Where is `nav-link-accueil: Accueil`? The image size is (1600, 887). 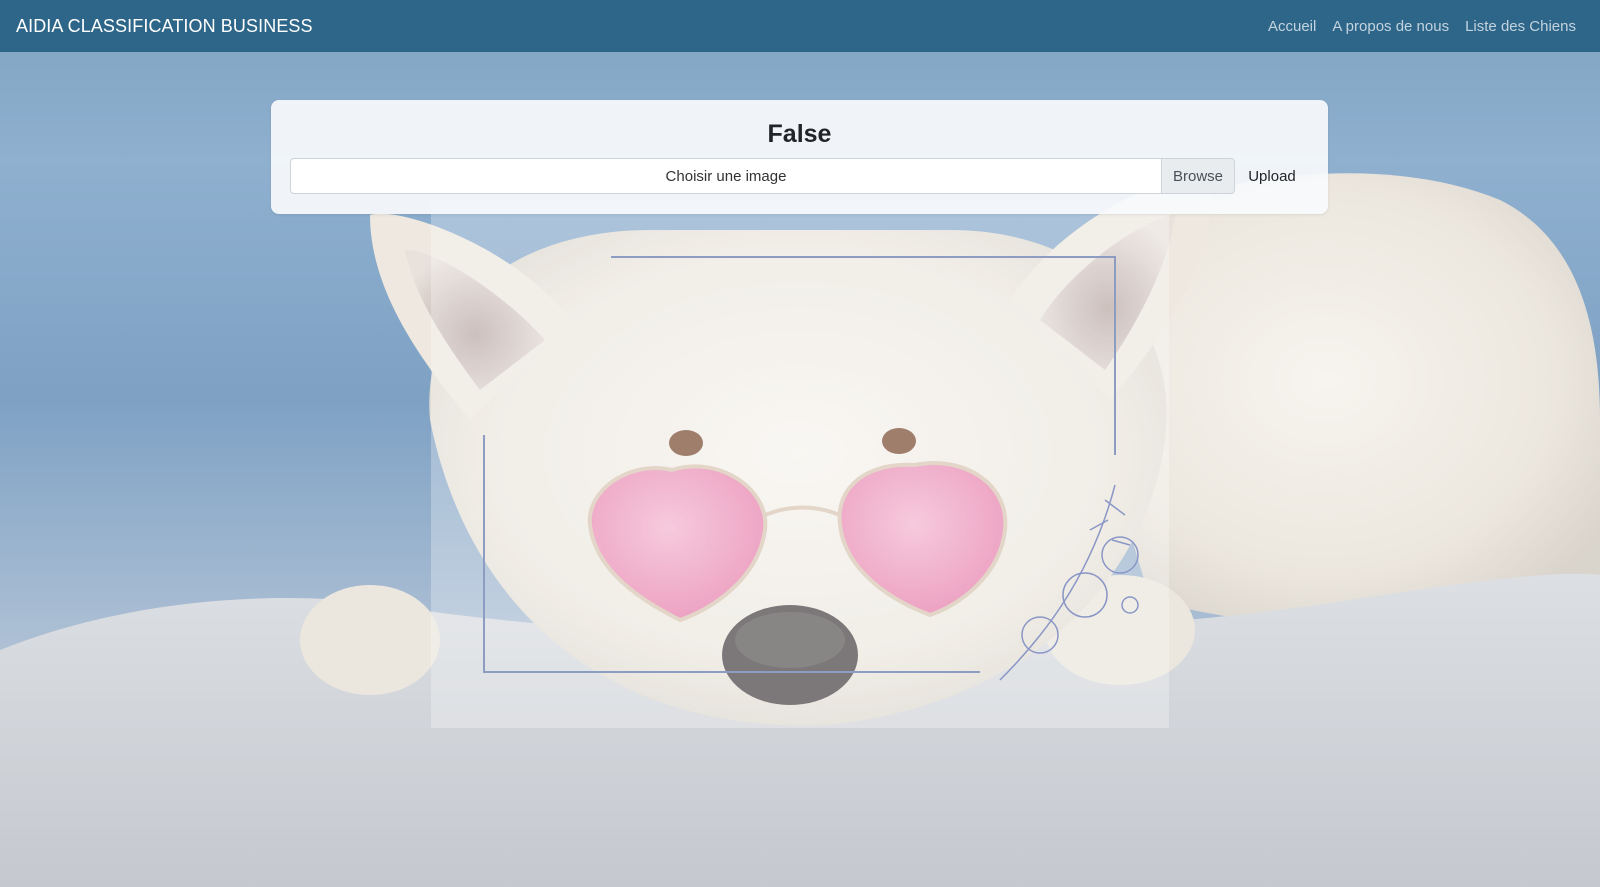
nav-link-accueil: Accueil is located at coordinates (1292, 26).